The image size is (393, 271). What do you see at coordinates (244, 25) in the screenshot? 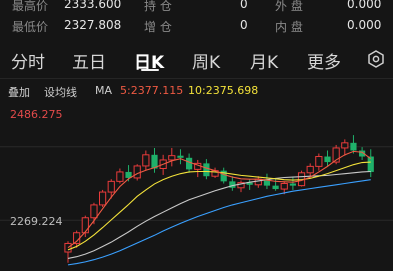
I see `position-change-value: 0` at bounding box center [244, 25].